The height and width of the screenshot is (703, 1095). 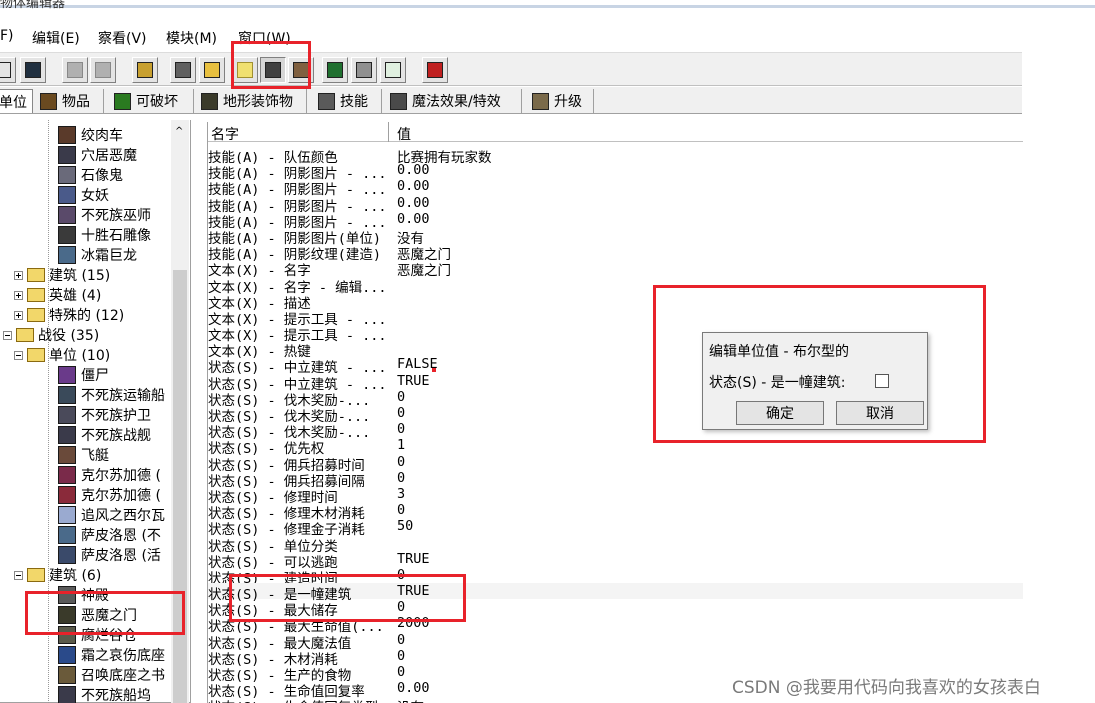 I want to click on column-header-name: 名字, so click(x=225, y=134).